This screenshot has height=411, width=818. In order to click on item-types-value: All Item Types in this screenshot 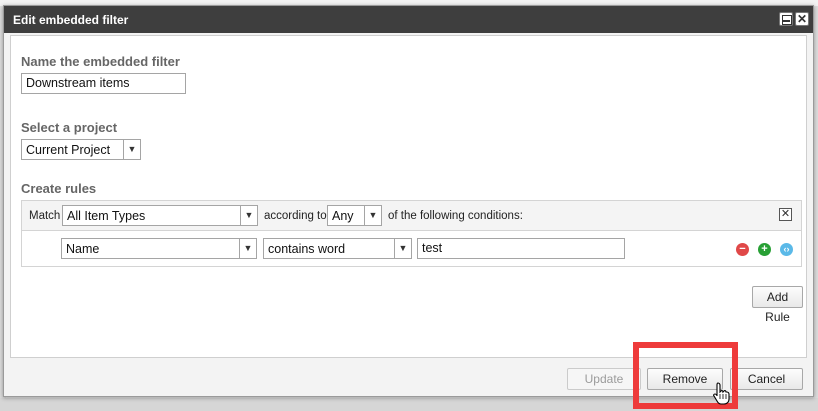, I will do `click(106, 216)`.